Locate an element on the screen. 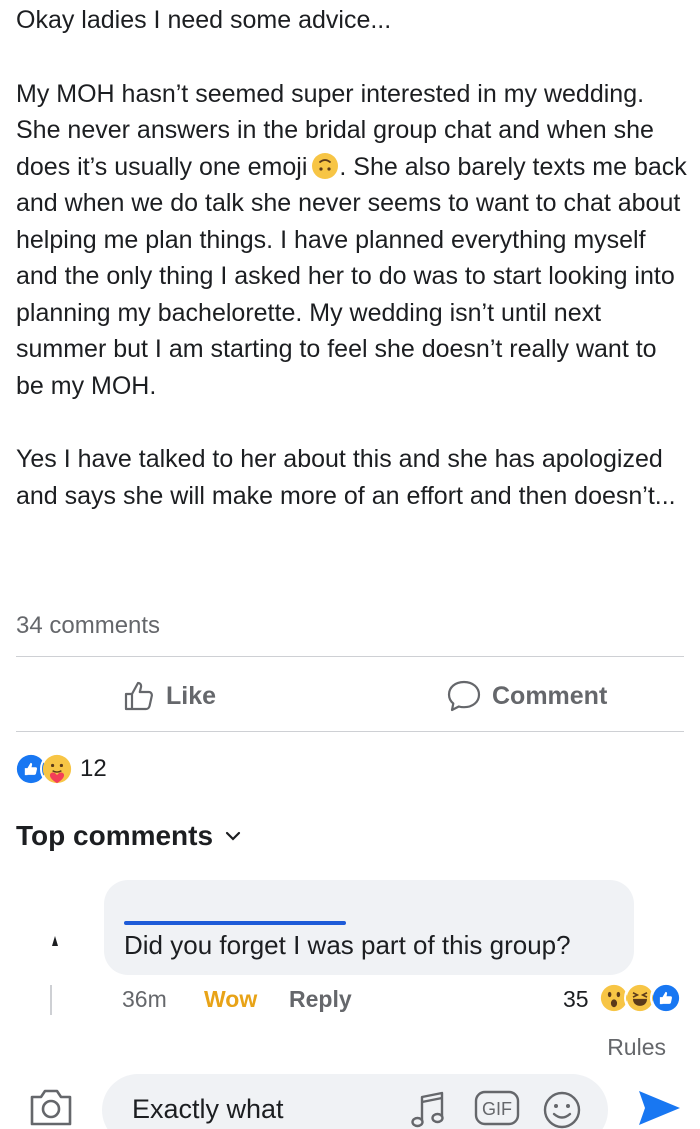 This screenshot has height=1129, width=700. comment-wow-button: Wow is located at coordinates (230, 999).